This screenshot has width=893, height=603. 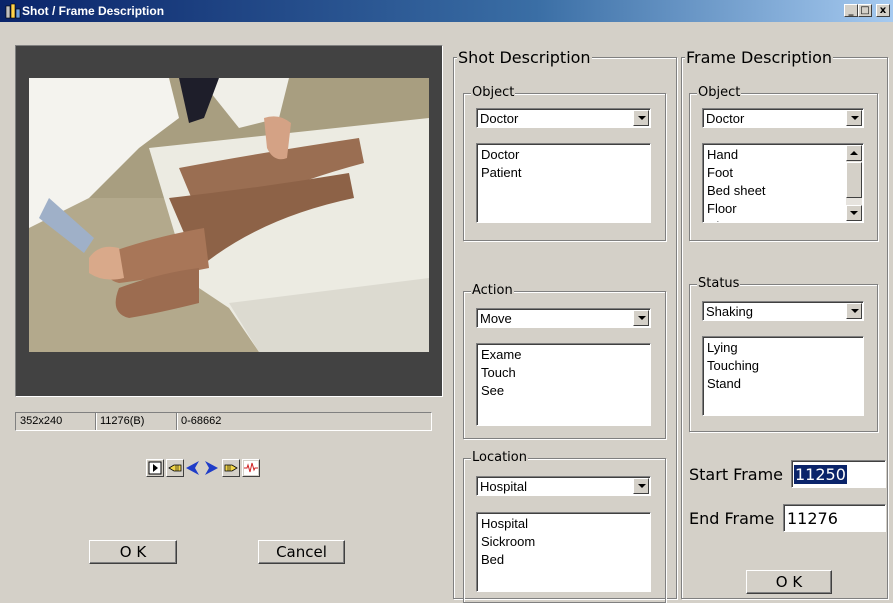 I want to click on shot-object-selected: Doctor, so click(x=499, y=118).